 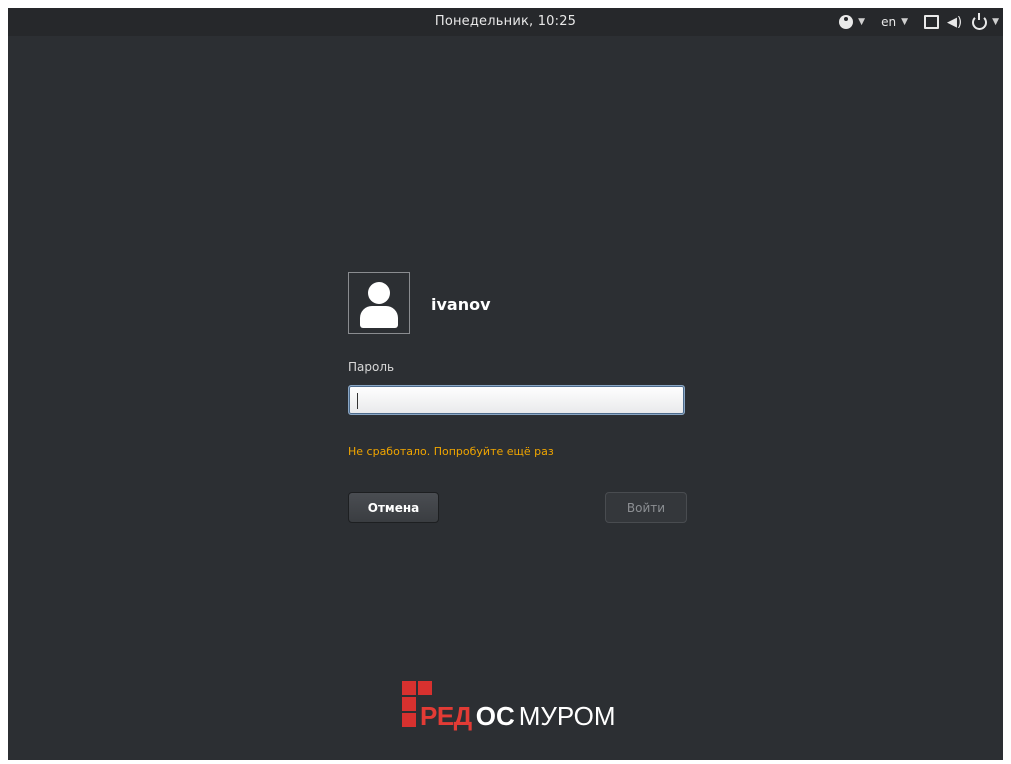 What do you see at coordinates (646, 507) in the screenshot?
I see `login-button: Войти` at bounding box center [646, 507].